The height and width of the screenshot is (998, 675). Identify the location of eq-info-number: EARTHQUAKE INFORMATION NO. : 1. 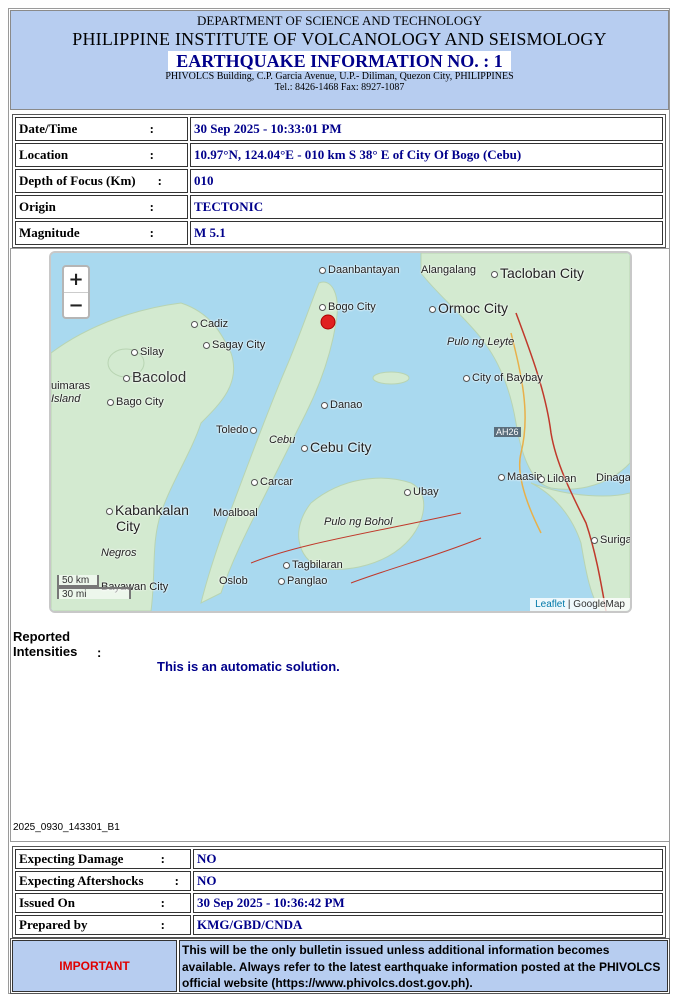
(339, 61).